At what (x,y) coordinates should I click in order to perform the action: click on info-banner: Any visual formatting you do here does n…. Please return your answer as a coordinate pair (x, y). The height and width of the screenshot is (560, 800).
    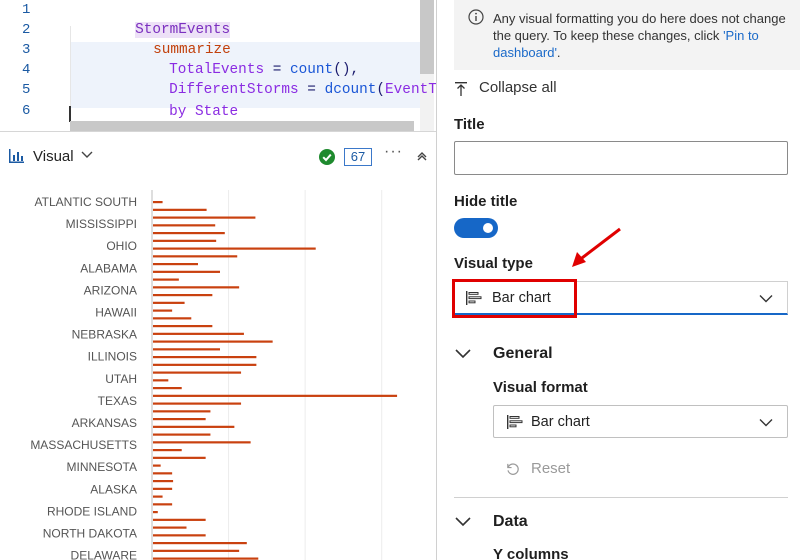
    Looking at the image, I should click on (627, 35).